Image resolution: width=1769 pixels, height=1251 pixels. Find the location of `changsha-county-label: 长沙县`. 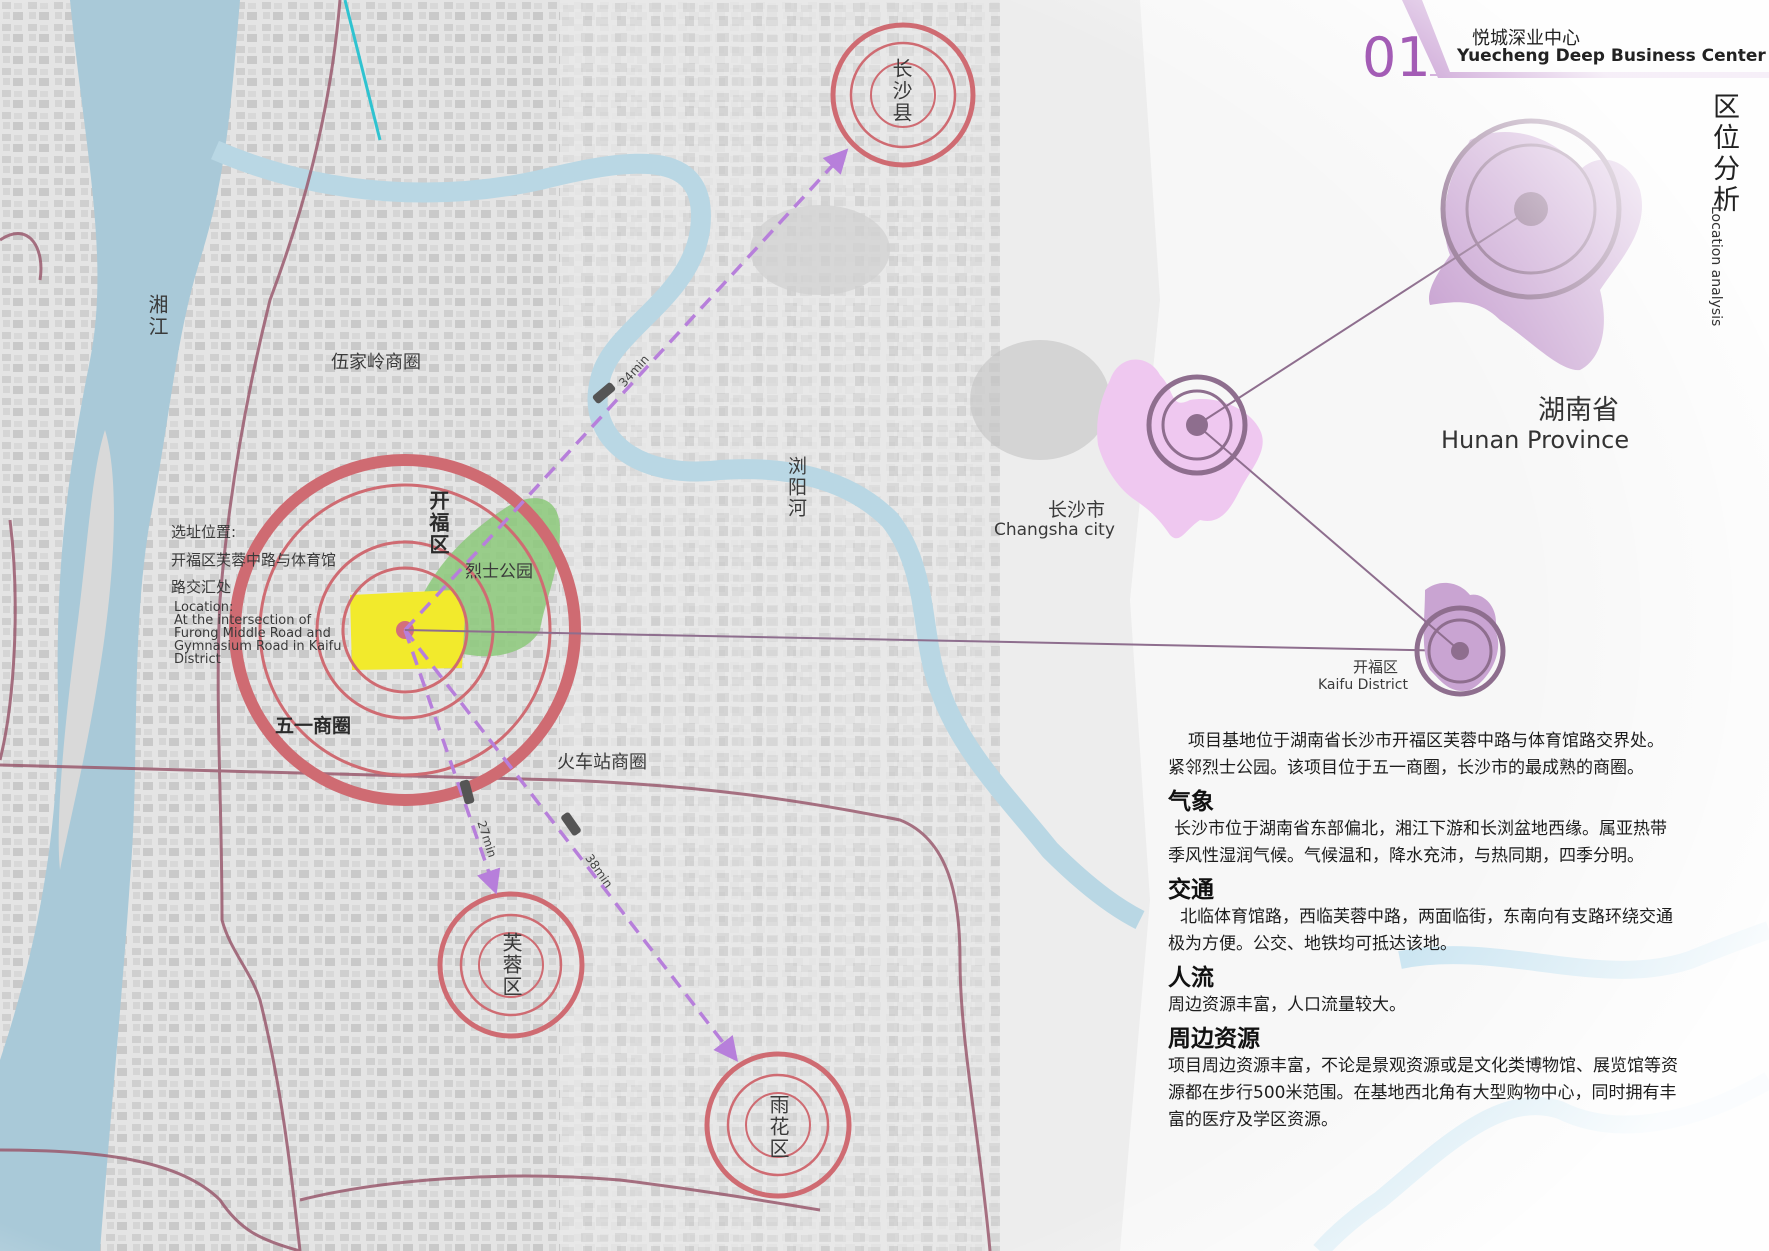

changsha-county-label: 长沙县 is located at coordinates (901, 91).